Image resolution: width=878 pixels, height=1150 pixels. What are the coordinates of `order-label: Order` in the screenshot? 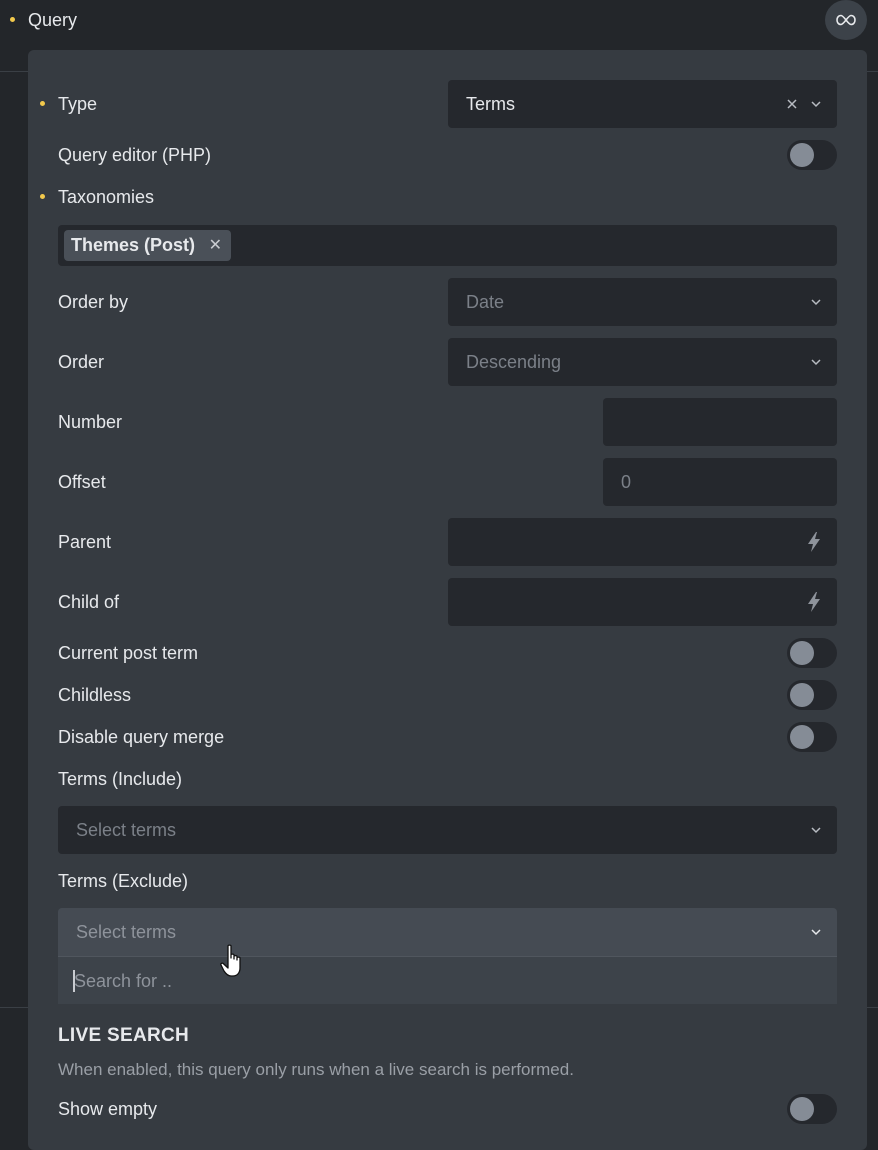 It's located at (81, 362).